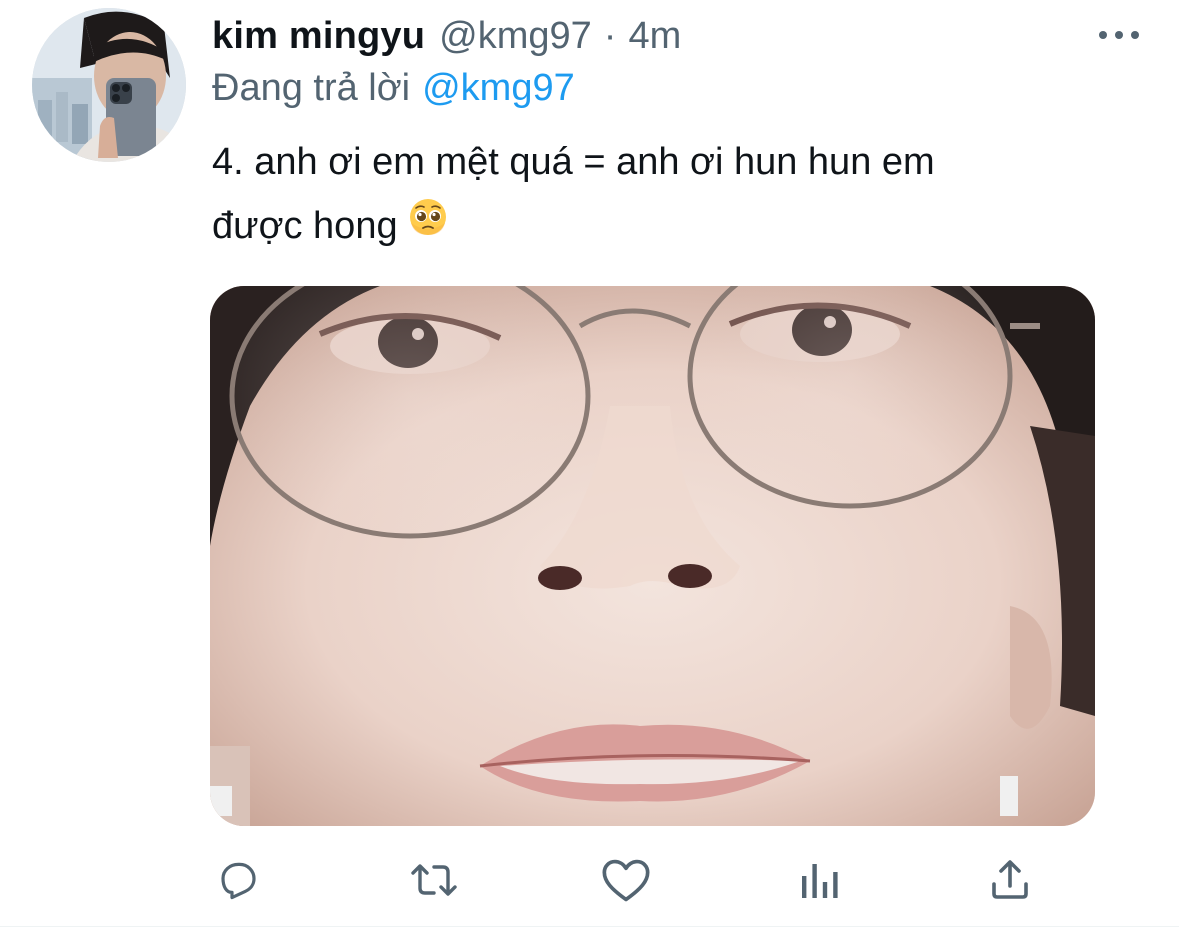 This screenshot has width=1179, height=927. I want to click on reply-button, so click(238, 880).